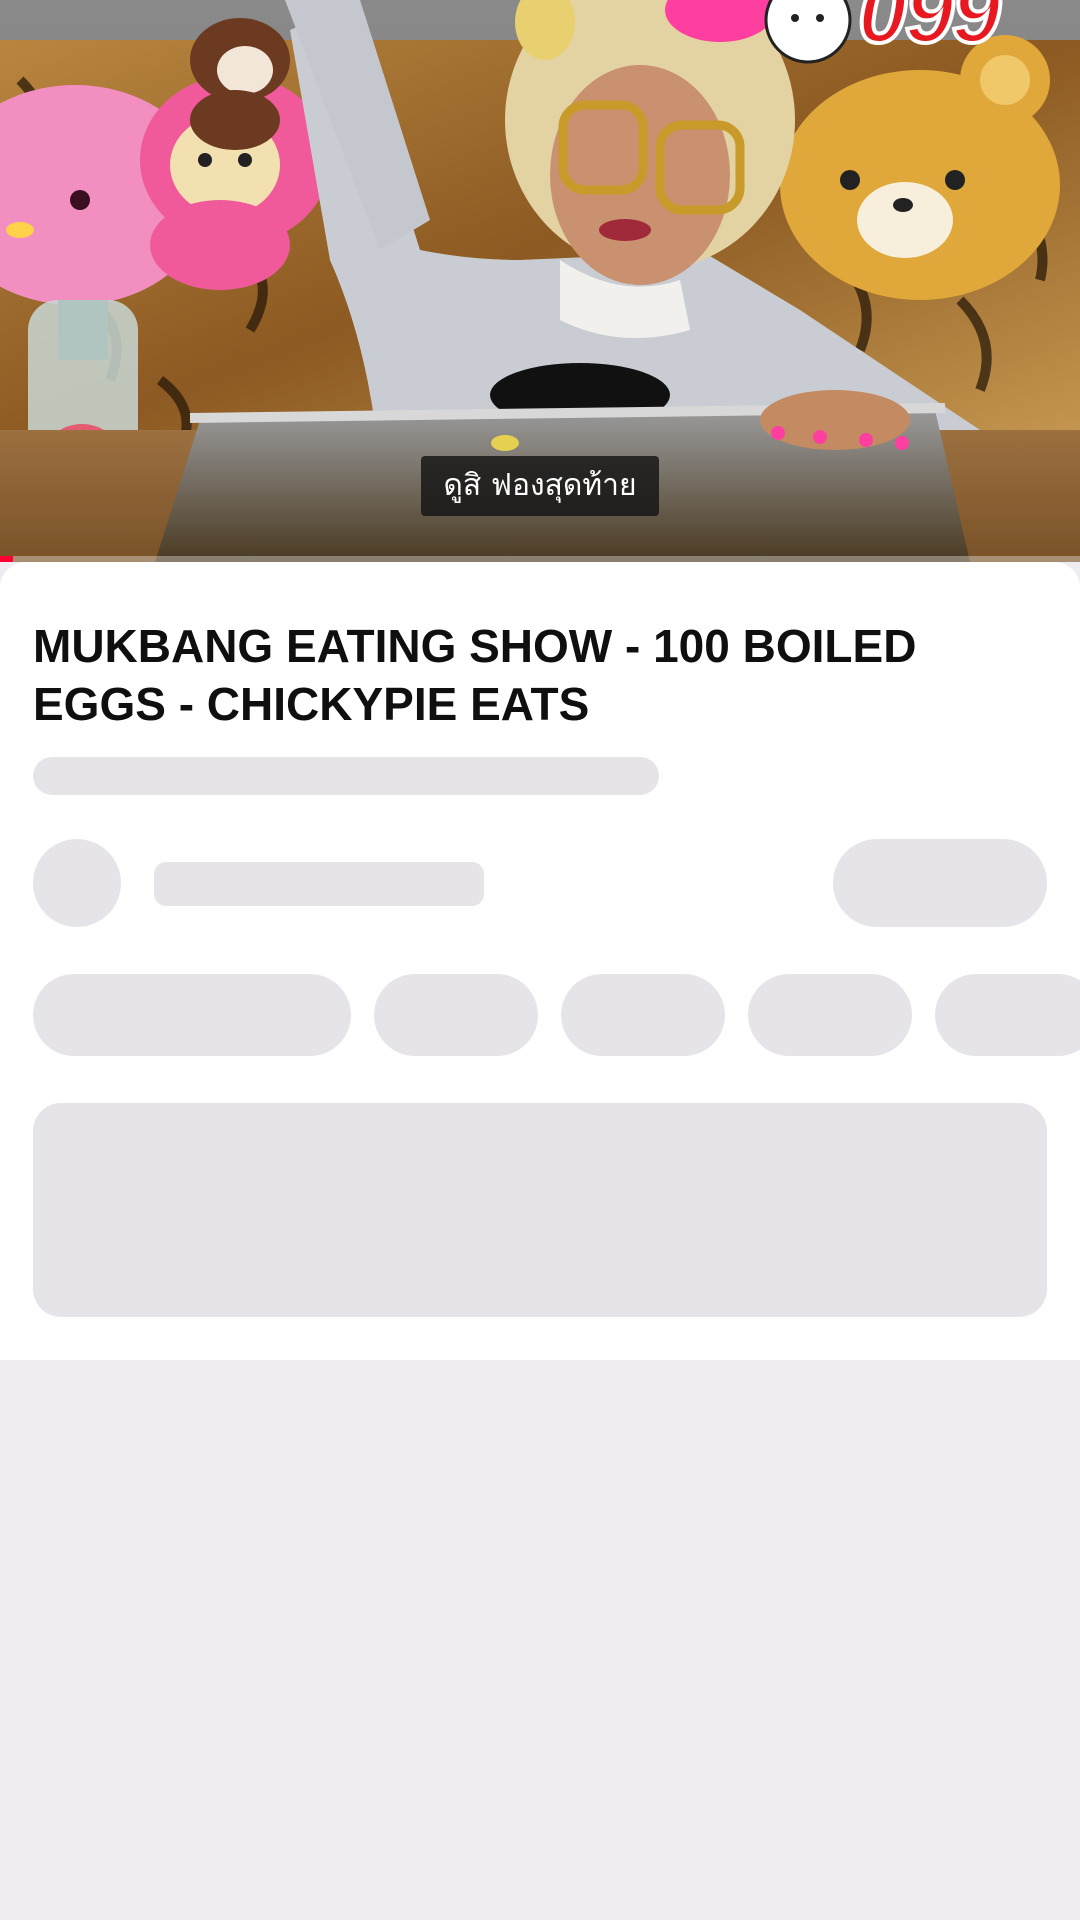 The width and height of the screenshot is (1080, 1920). Describe the element at coordinates (319, 884) in the screenshot. I see `channel-name-placeholder` at that location.